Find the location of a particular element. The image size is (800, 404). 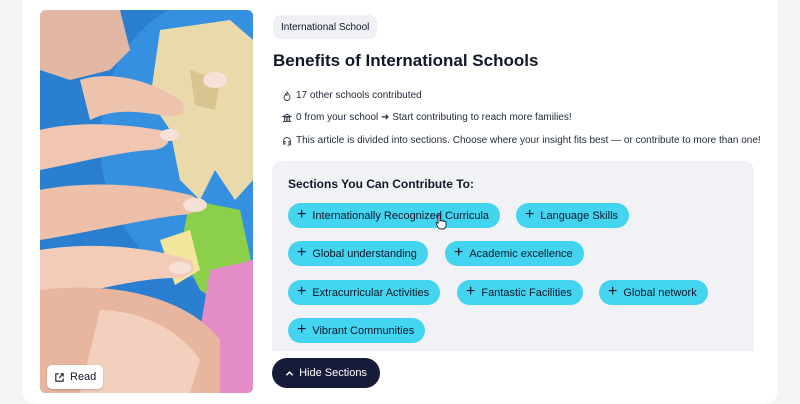

read-button: Read is located at coordinates (75, 377).